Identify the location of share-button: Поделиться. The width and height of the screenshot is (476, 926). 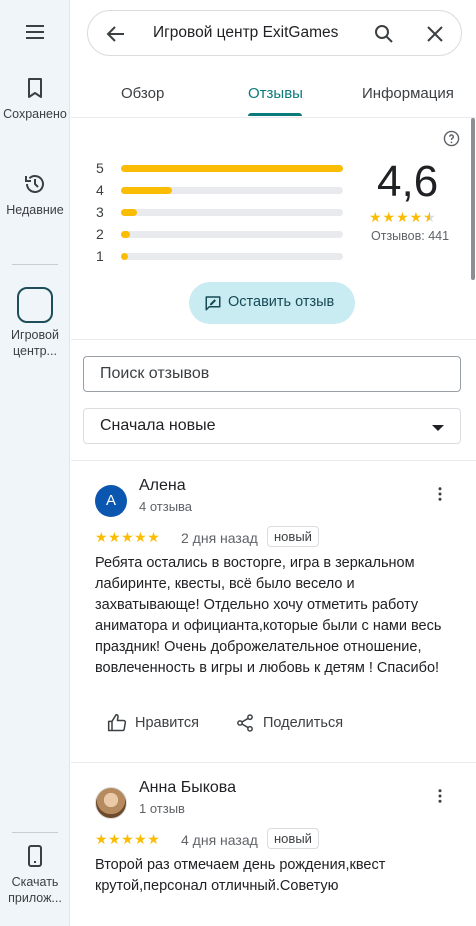
(295, 723).